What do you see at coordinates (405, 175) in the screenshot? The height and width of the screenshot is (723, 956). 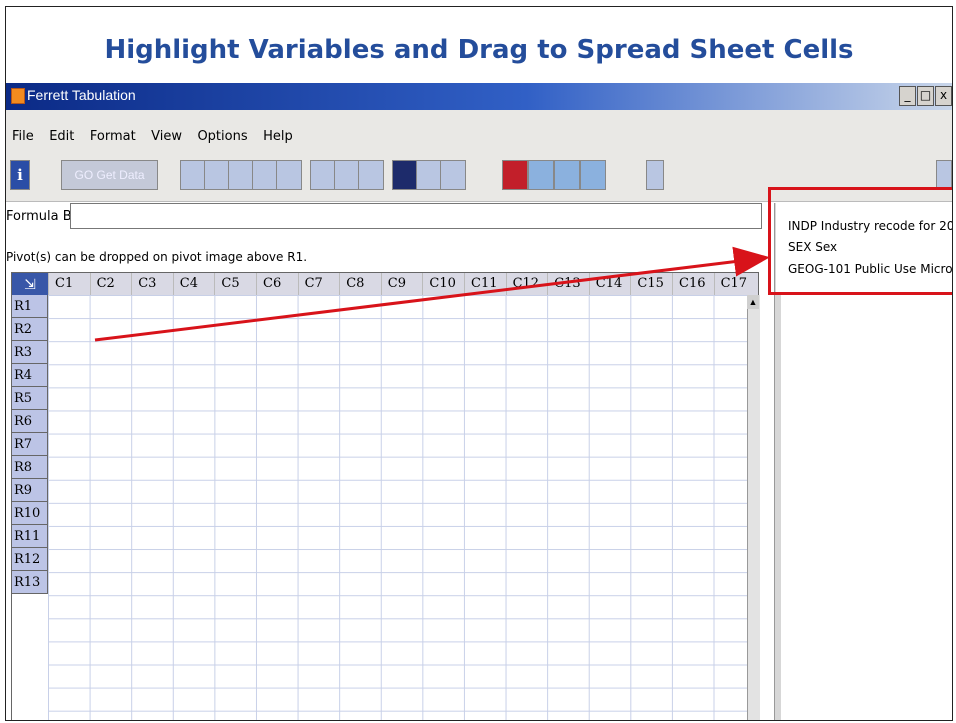 I see `table-icon` at bounding box center [405, 175].